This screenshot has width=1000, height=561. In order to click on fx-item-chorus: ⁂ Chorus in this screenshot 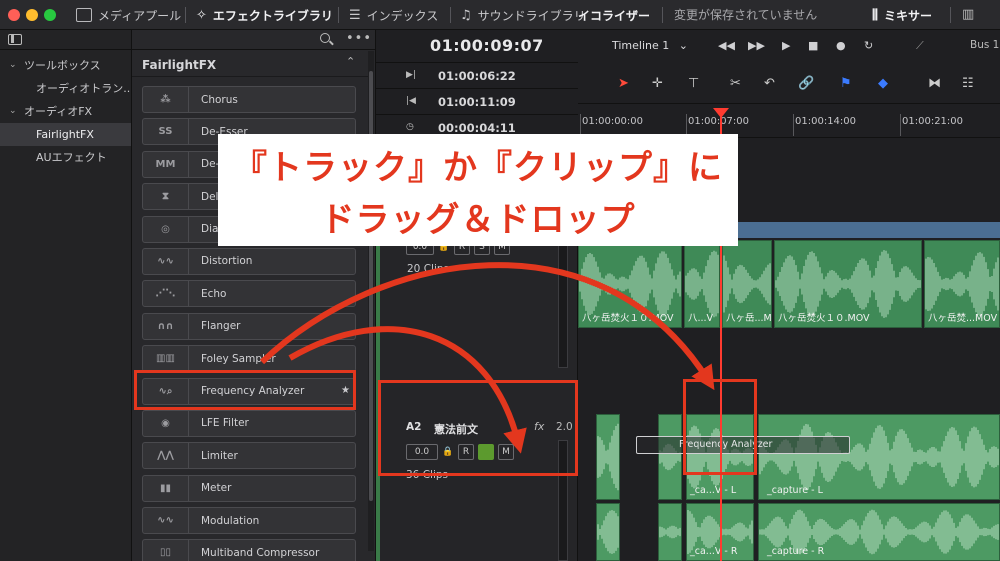, I will do `click(249, 99)`.